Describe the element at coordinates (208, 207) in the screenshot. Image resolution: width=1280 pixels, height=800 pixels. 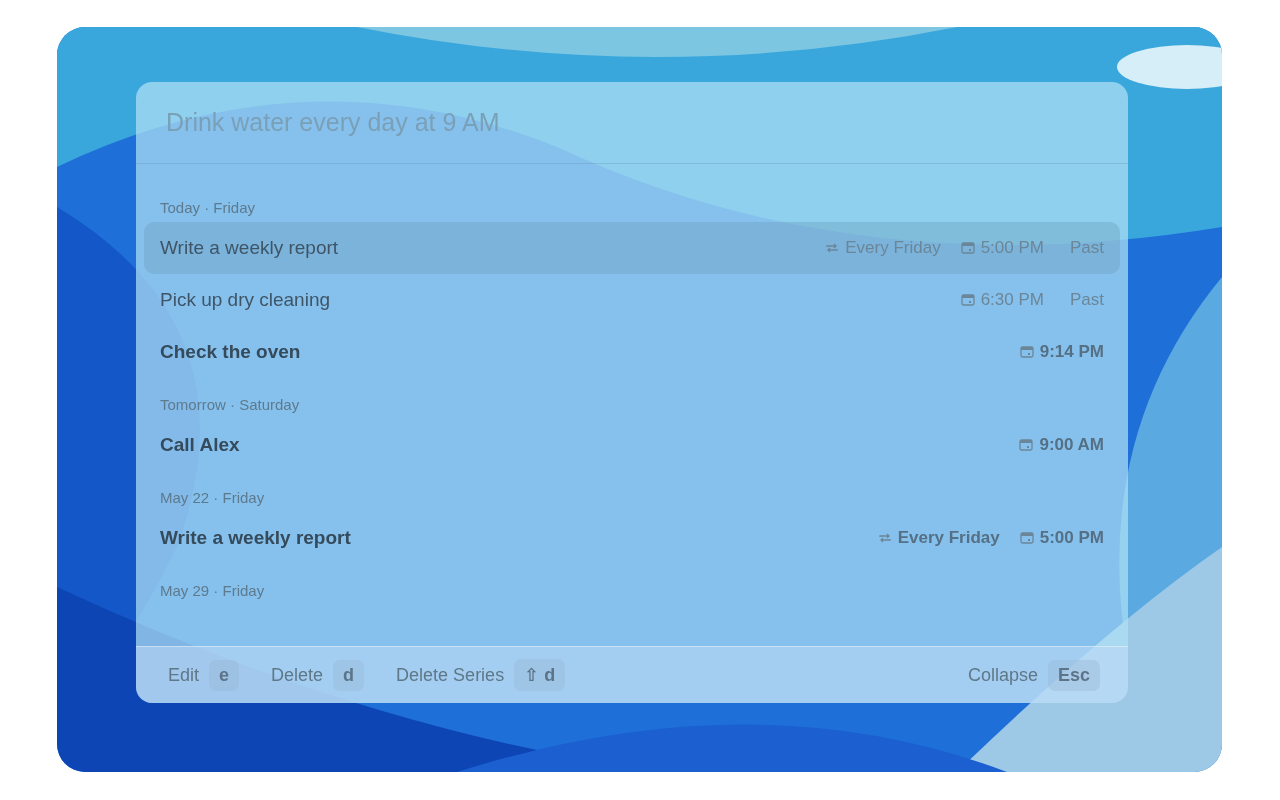
I see `section-header: Today · Friday` at that location.